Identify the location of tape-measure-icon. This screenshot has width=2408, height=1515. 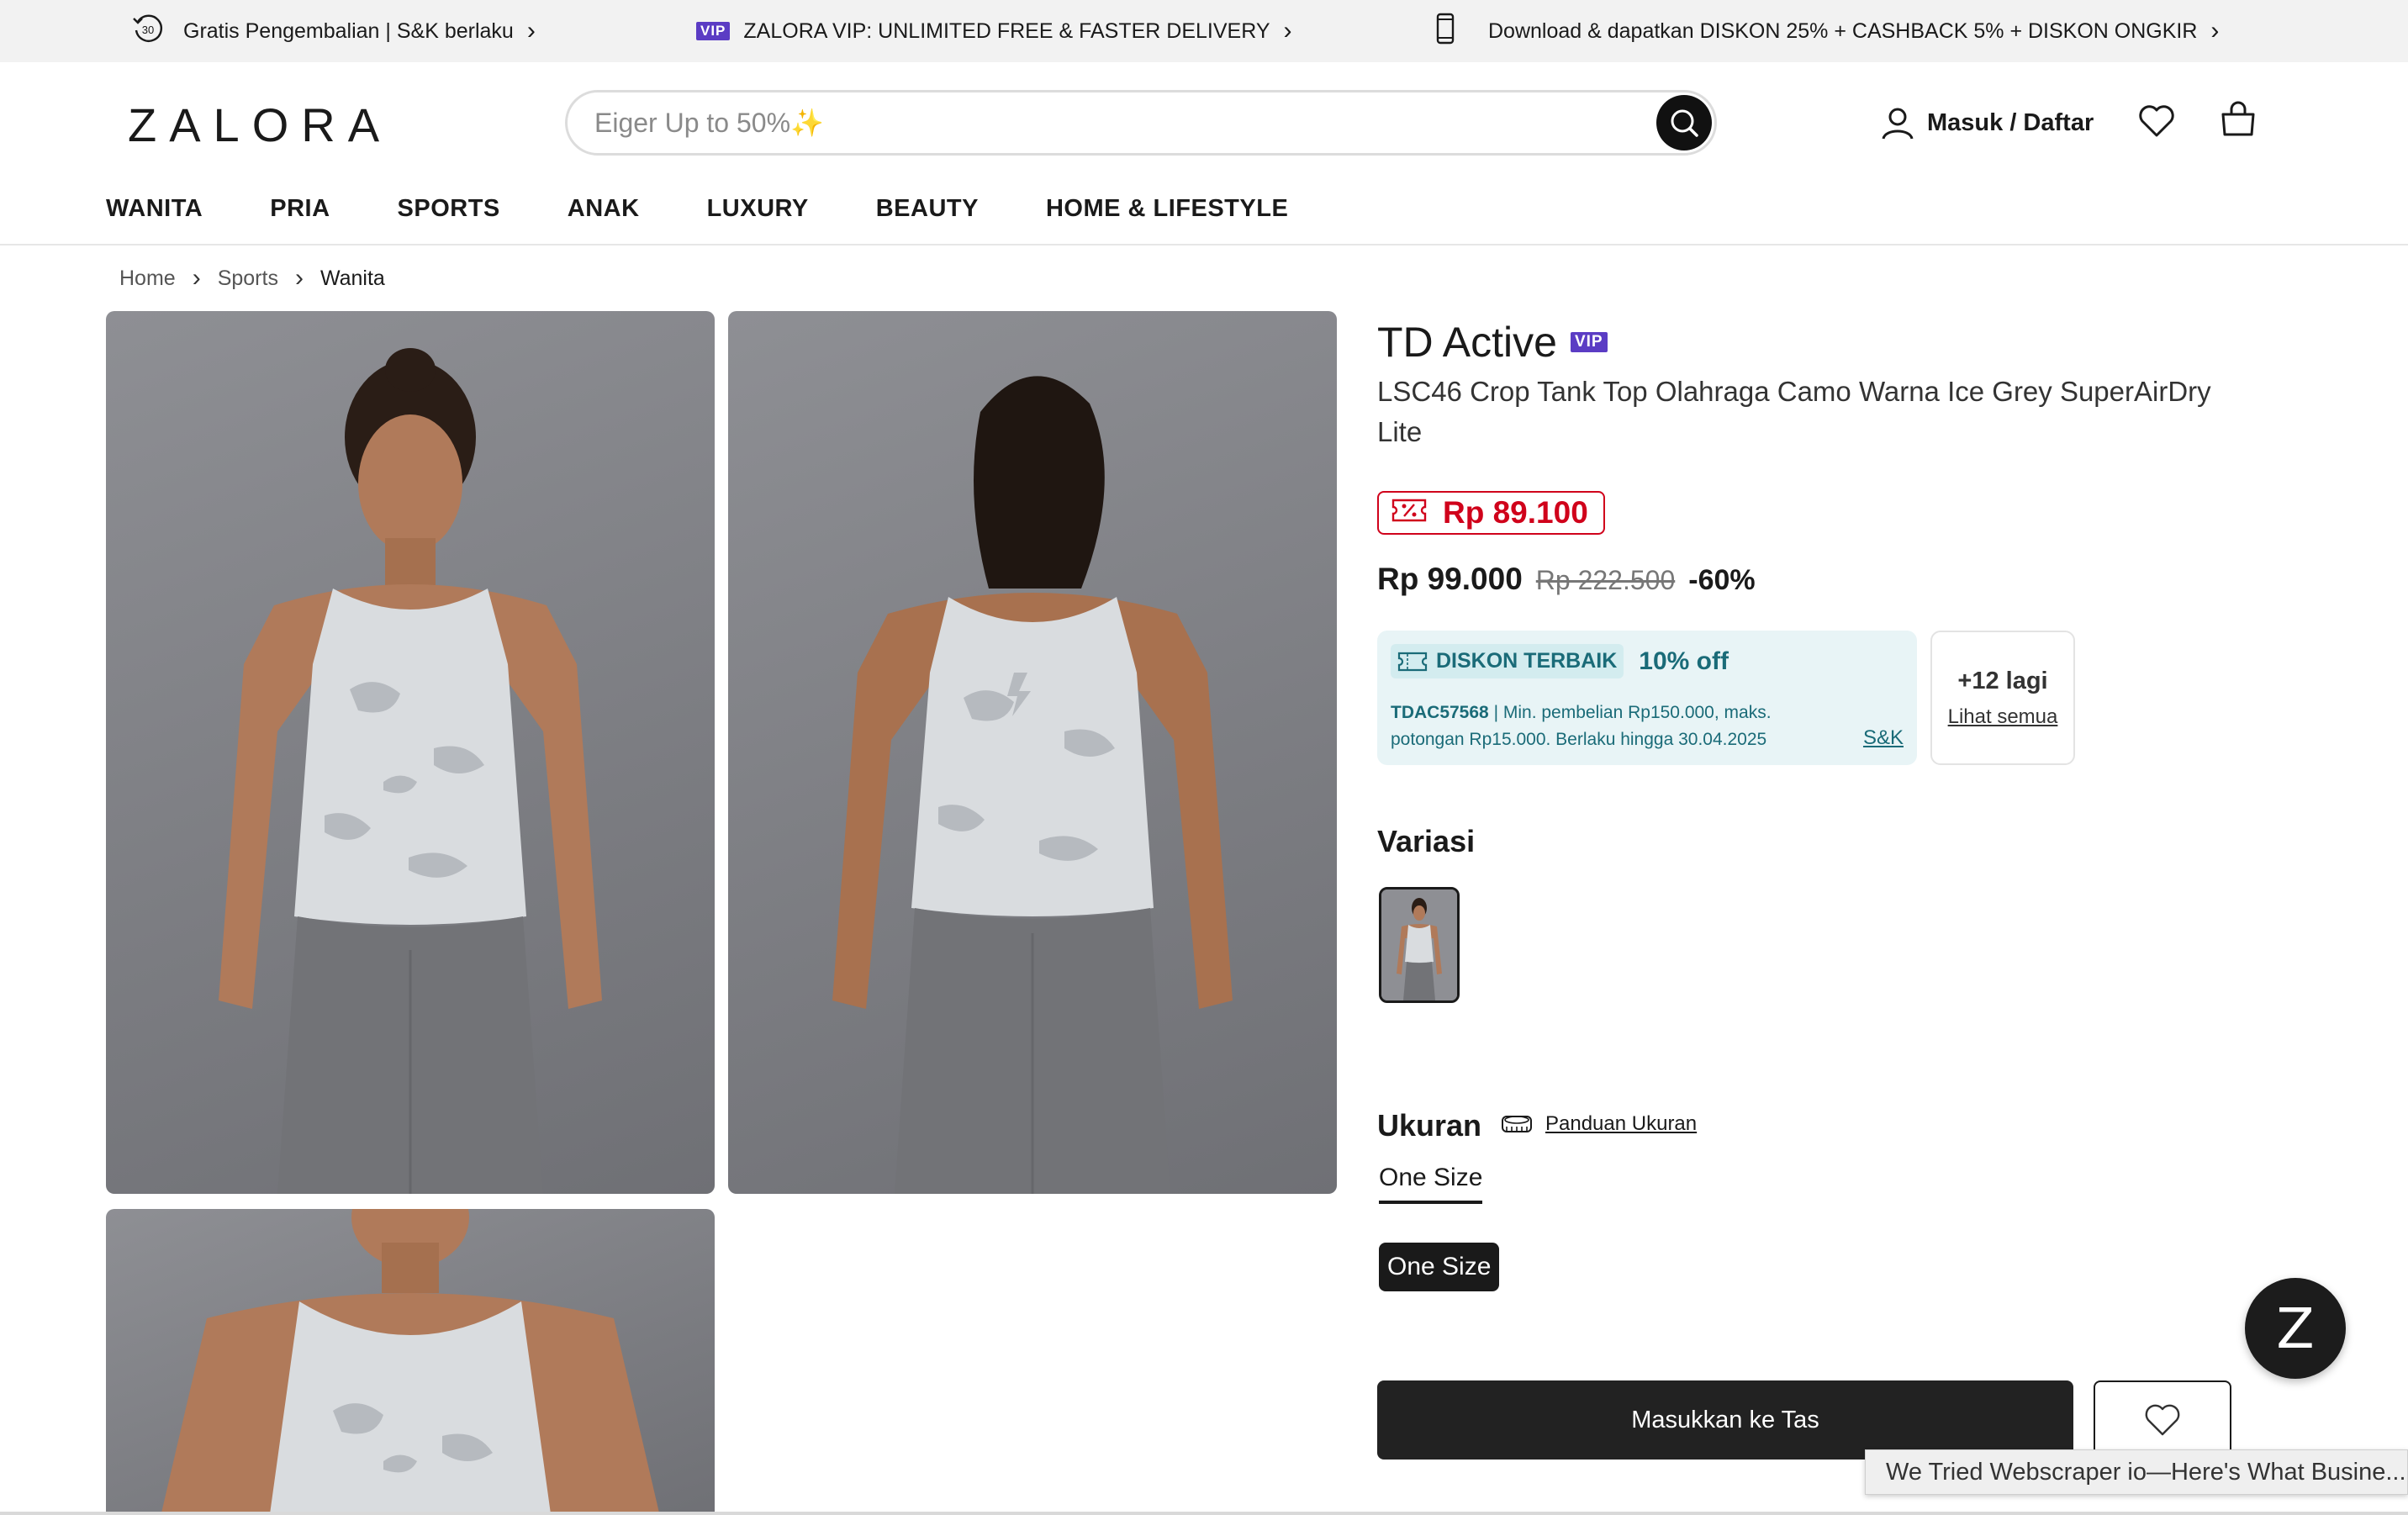
(1517, 1124).